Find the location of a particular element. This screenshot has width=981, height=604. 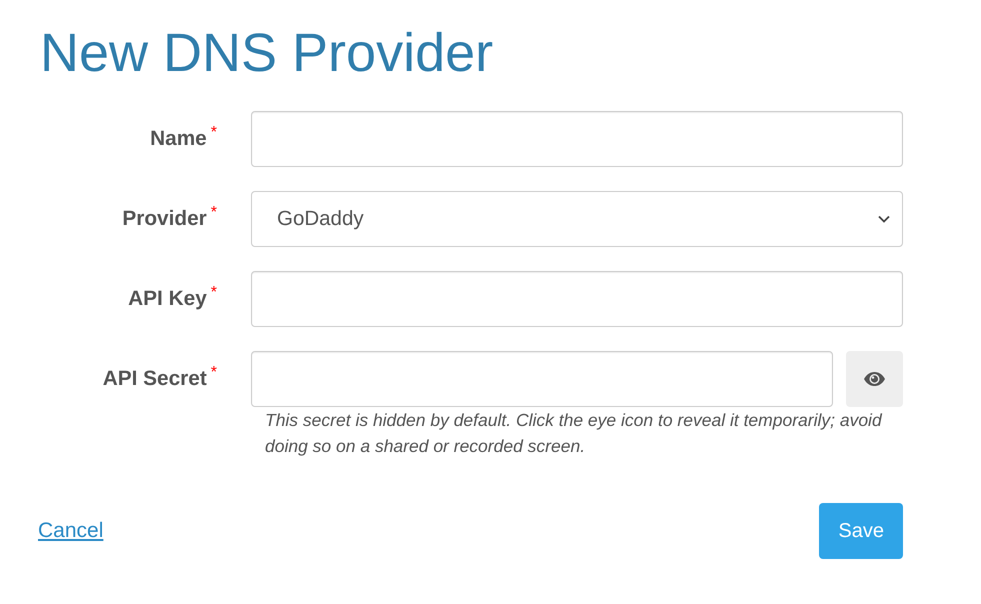

save-button: Save is located at coordinates (861, 531).